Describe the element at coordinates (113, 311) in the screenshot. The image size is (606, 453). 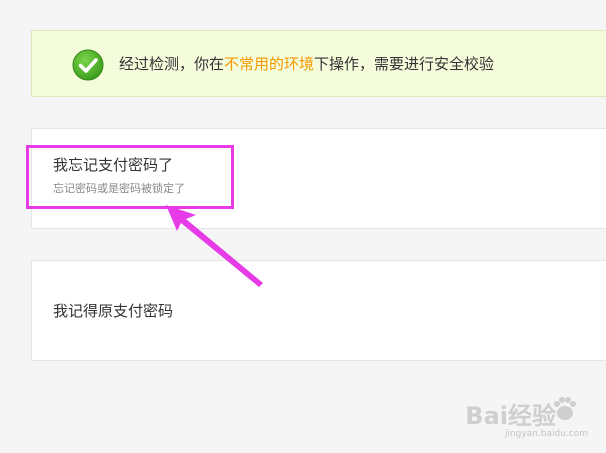
I see `remember-password-title: 我记得原支付密码` at that location.